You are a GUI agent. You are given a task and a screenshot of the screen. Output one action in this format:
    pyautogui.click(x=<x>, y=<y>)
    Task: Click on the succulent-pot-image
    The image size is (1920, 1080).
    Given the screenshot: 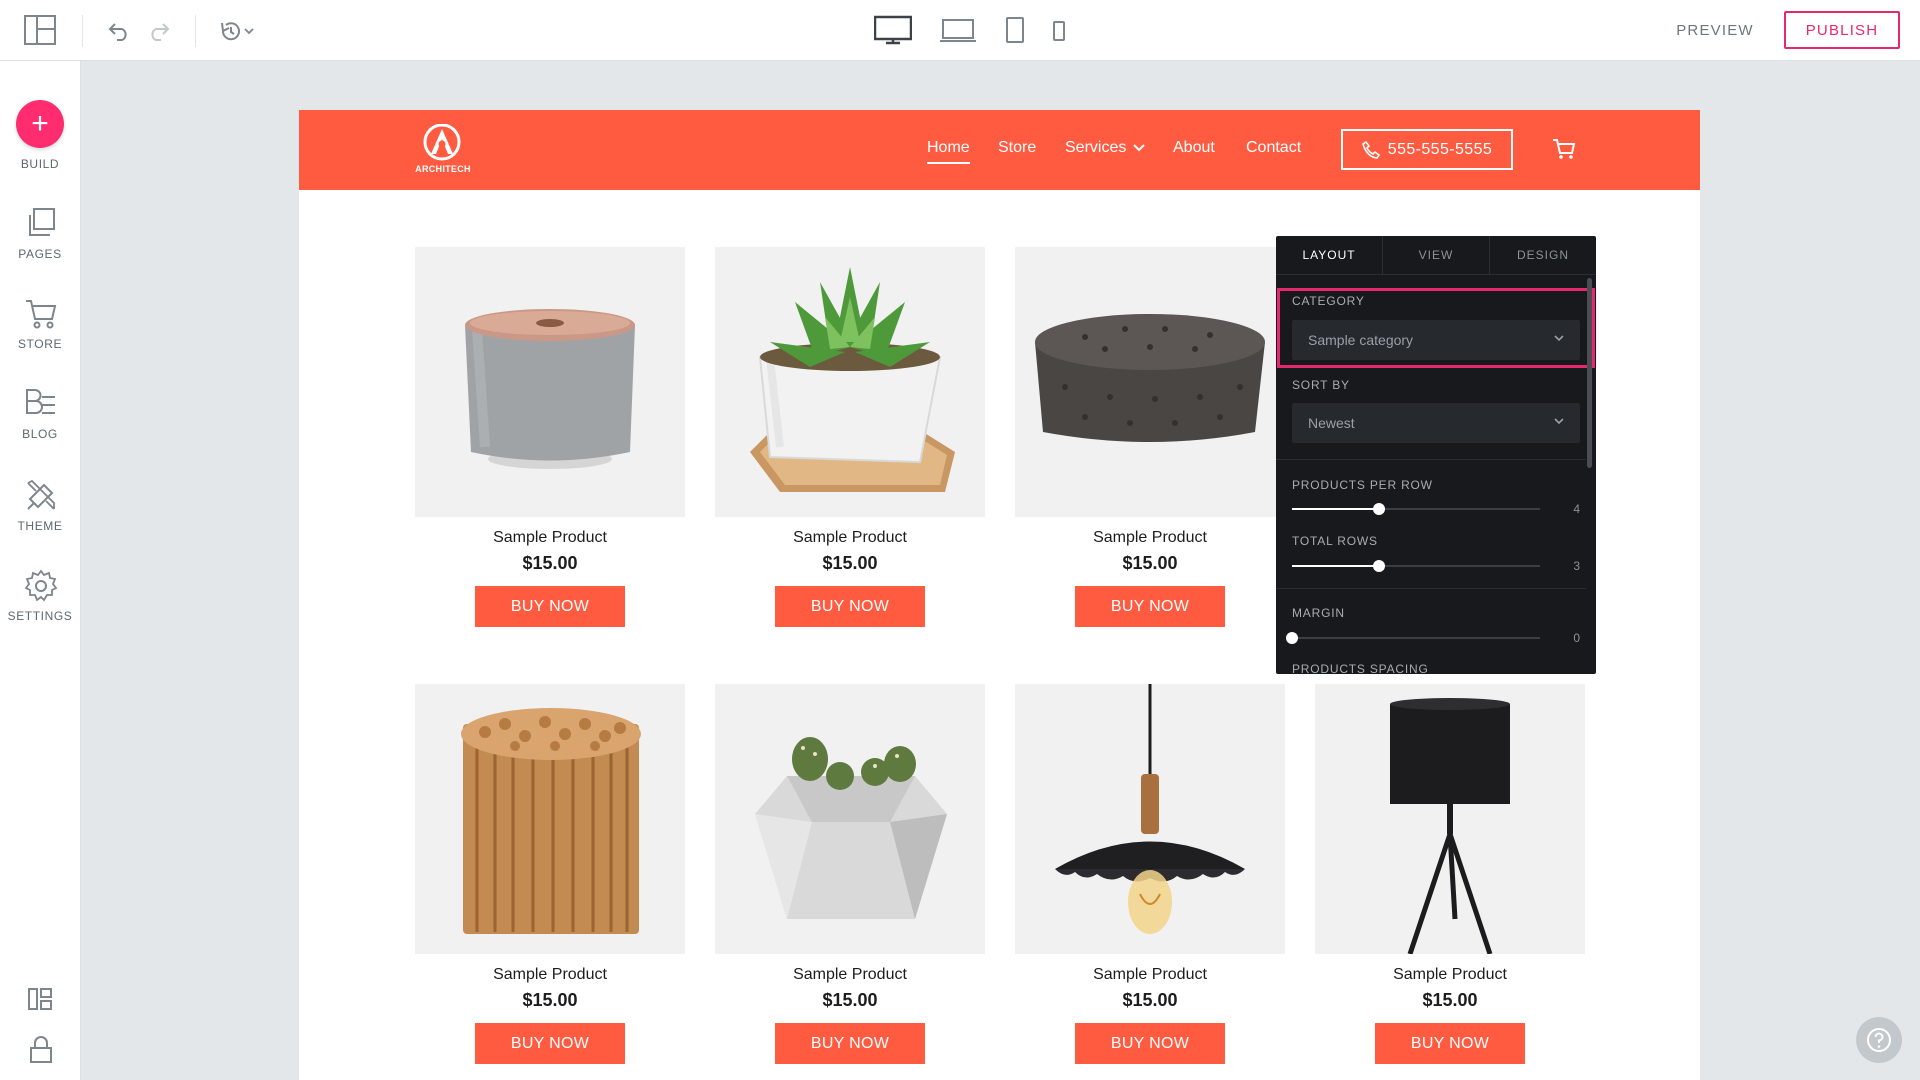 What is the action you would take?
    pyautogui.click(x=852, y=379)
    